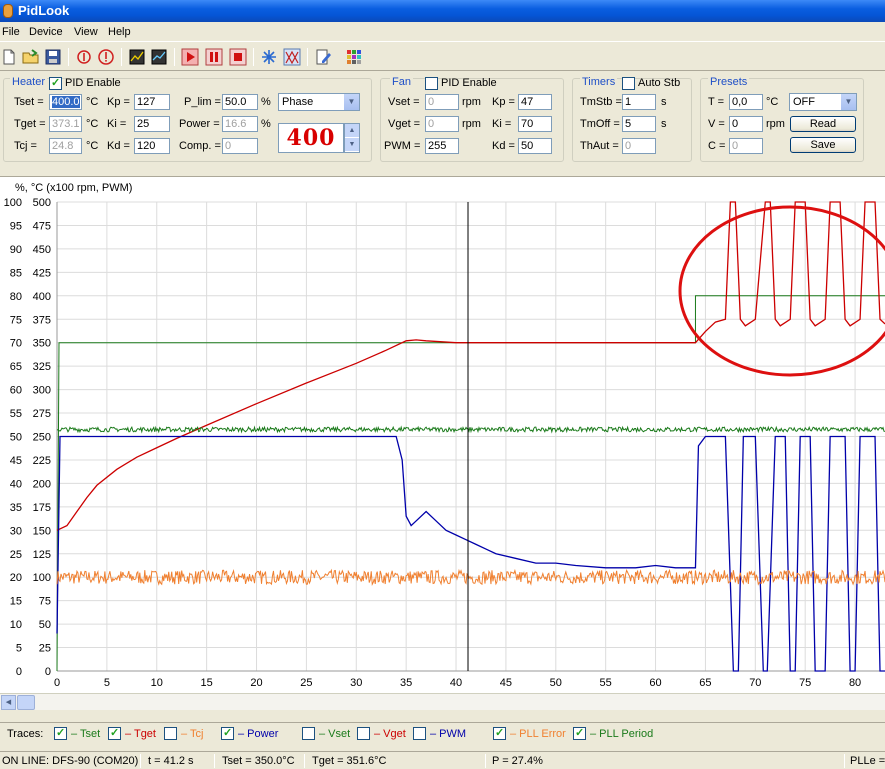 Image resolution: width=885 pixels, height=769 pixels. What do you see at coordinates (30, 124) in the screenshot?
I see `tget-label: Tget =` at bounding box center [30, 124].